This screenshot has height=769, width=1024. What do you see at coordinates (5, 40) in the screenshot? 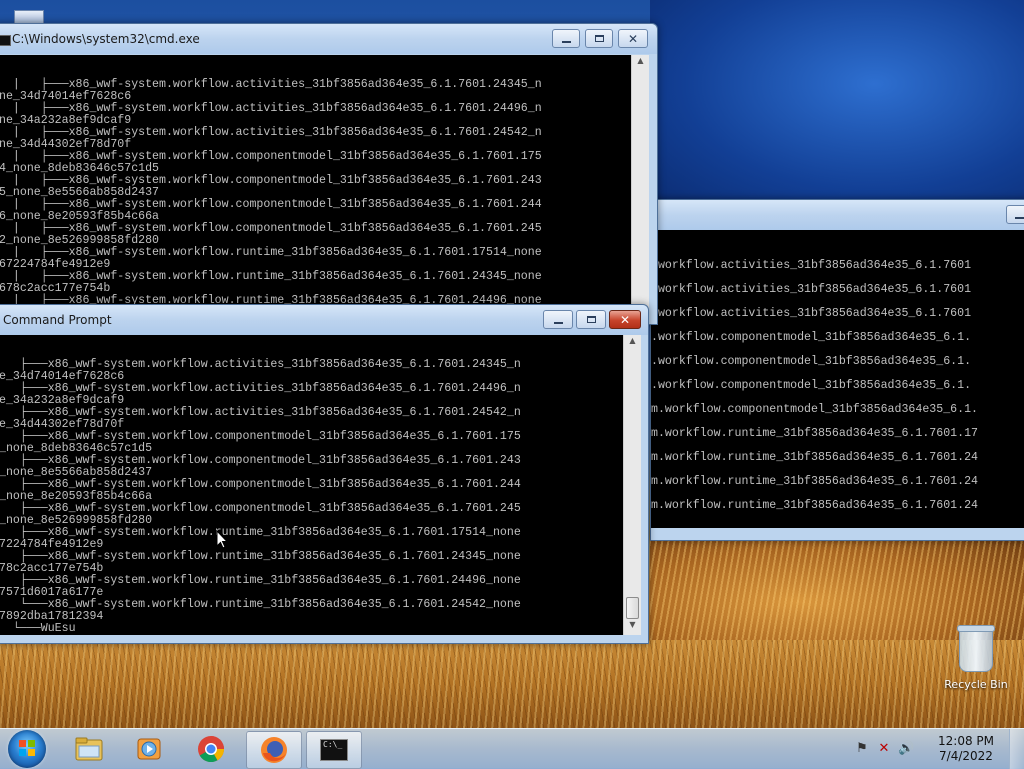
I see `cmd-app-icon` at bounding box center [5, 40].